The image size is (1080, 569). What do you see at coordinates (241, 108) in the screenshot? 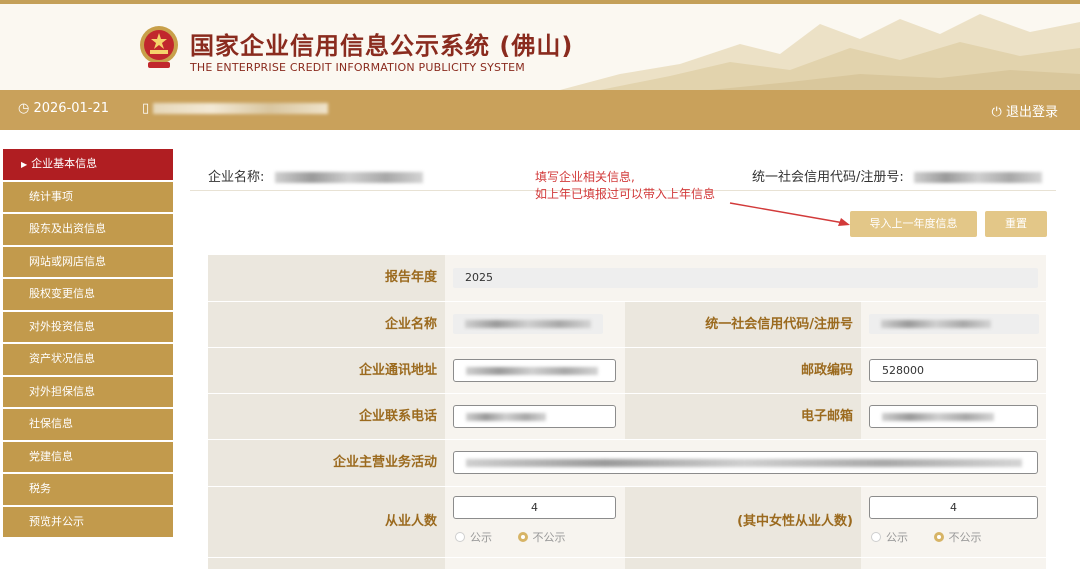
I see `redacted-user` at bounding box center [241, 108].